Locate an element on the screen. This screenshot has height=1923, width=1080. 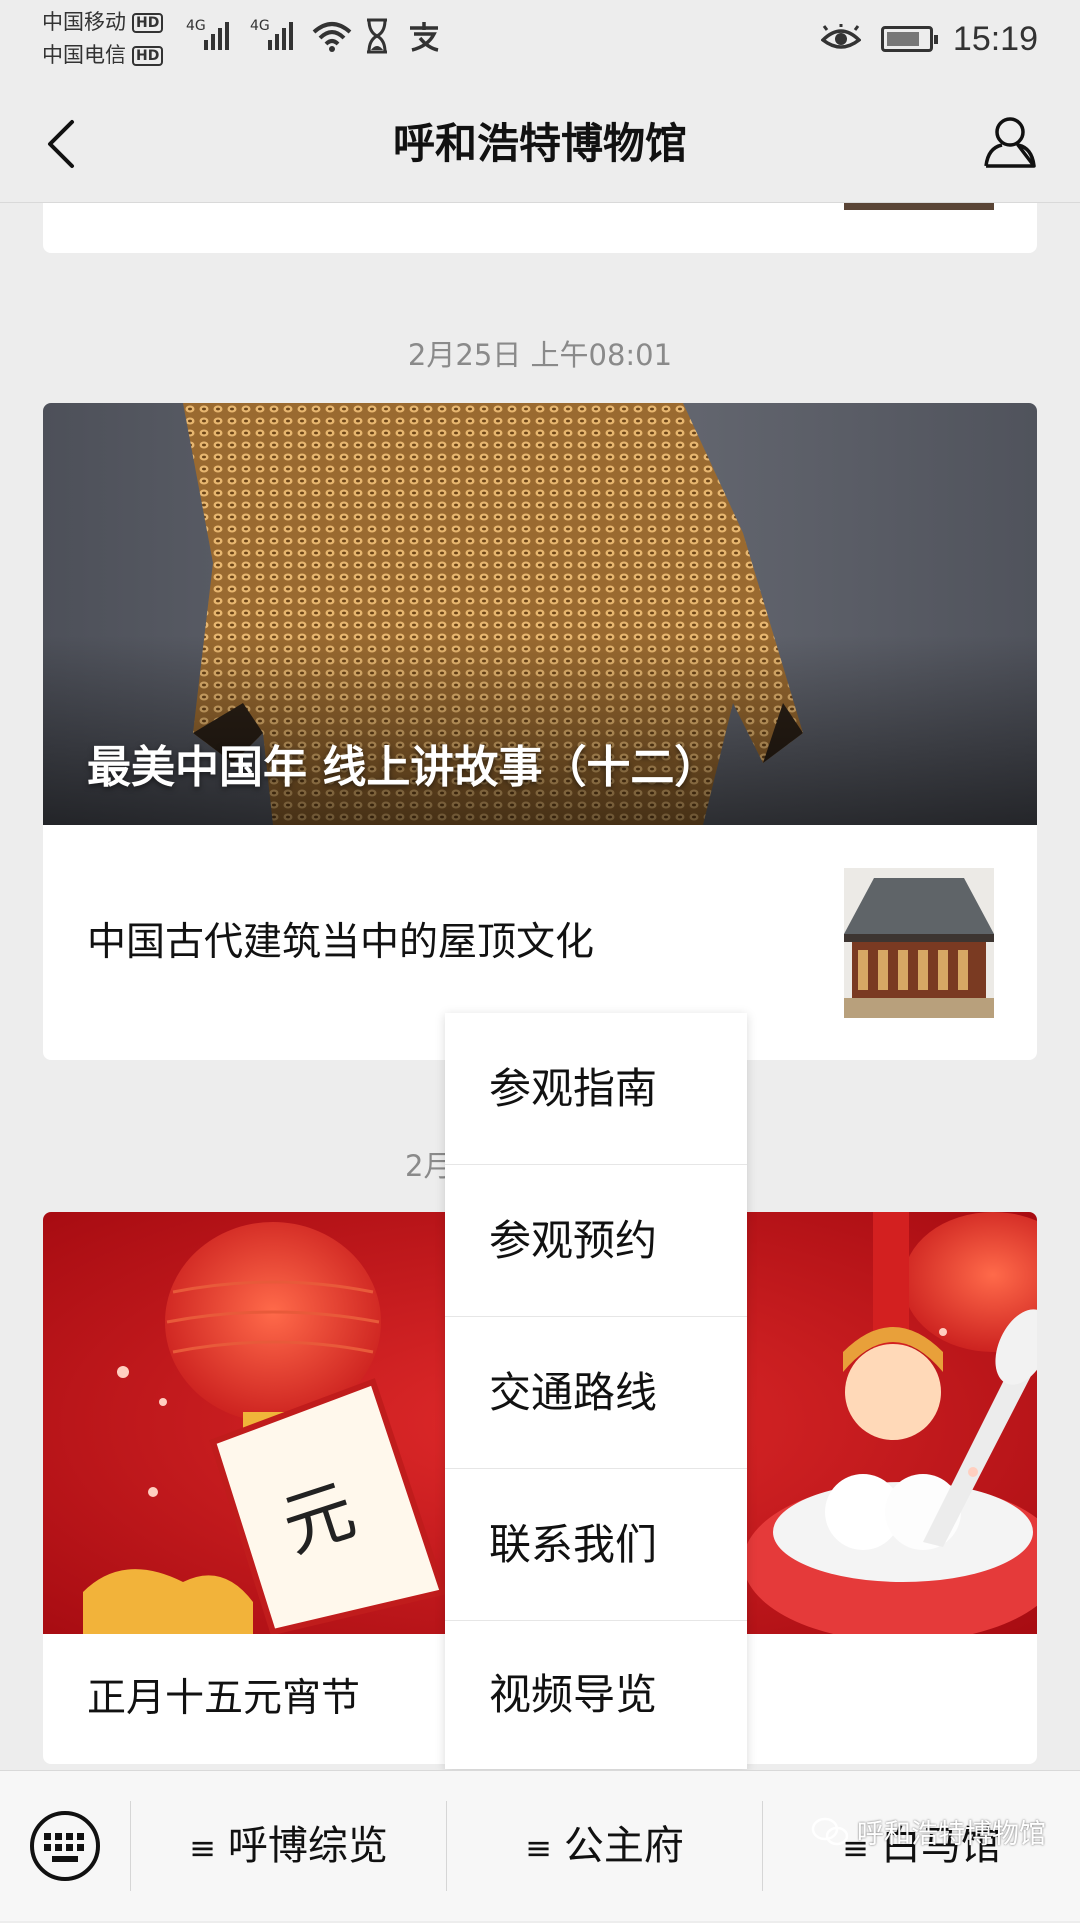
menu-item-transport-route: 交通路线 is located at coordinates (596, 1393).